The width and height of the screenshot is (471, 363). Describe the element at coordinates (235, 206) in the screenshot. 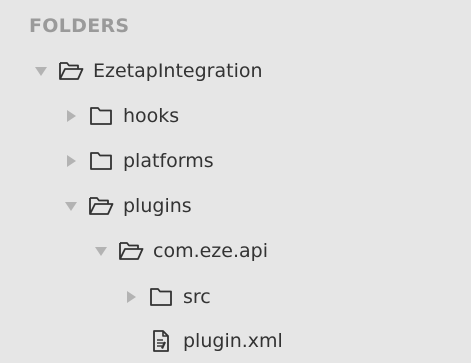

I see `tree-row-plugins: plugins` at that location.